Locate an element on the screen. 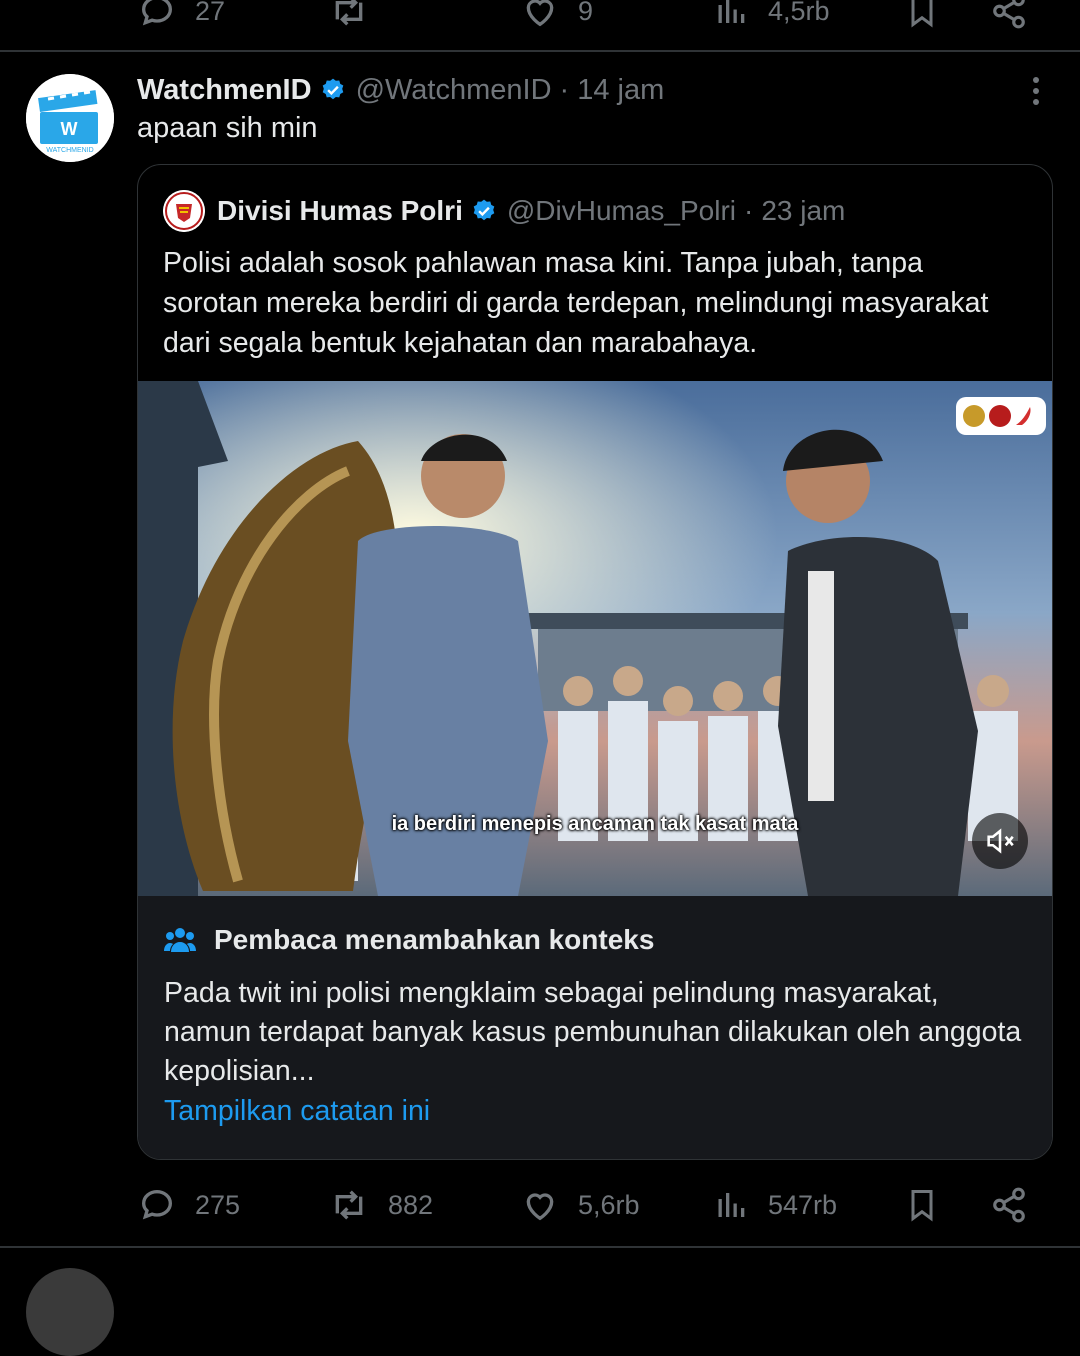 The image size is (1080, 1356). prev-reply-button: 27 is located at coordinates (181, 18).